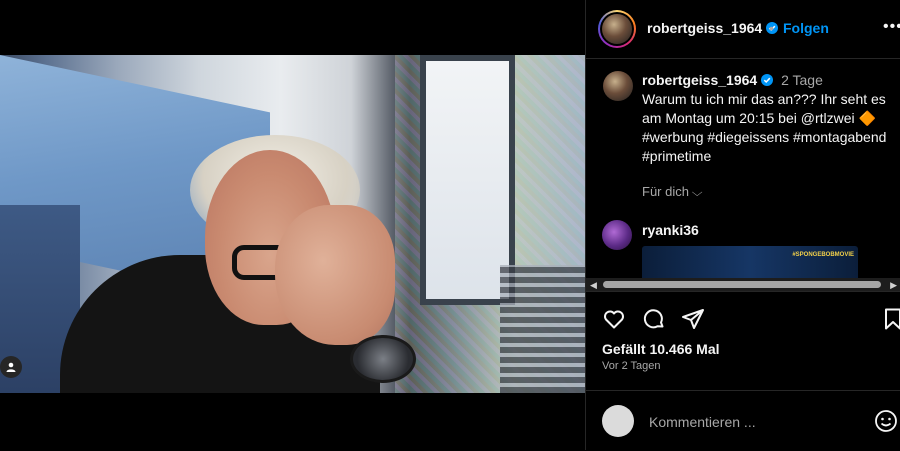 This screenshot has height=451, width=900. Describe the element at coordinates (697, 193) in the screenshot. I see `chevron-down-icon: ⌵` at that location.